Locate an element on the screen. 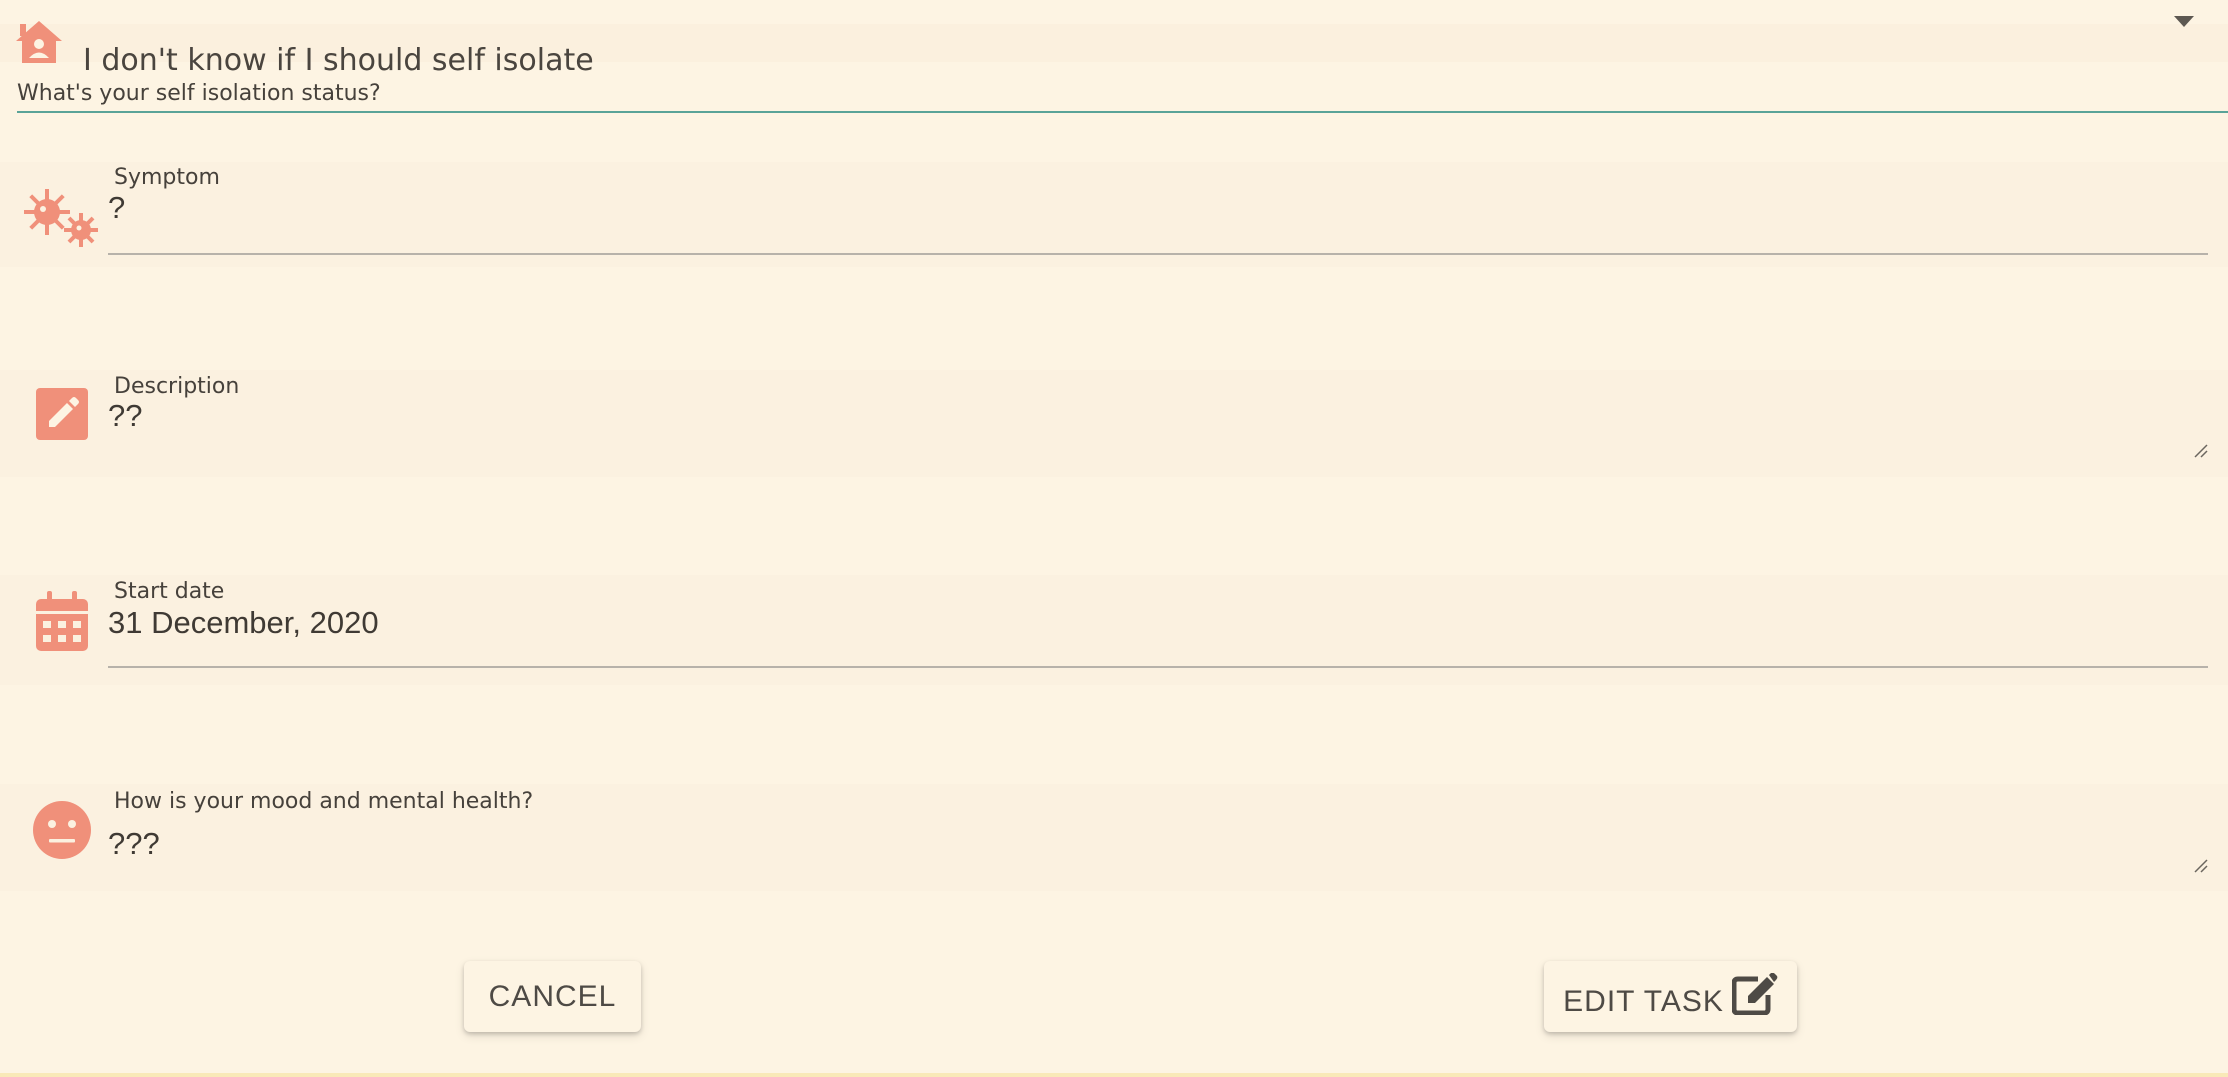  description-label: Description is located at coordinates (177, 386).